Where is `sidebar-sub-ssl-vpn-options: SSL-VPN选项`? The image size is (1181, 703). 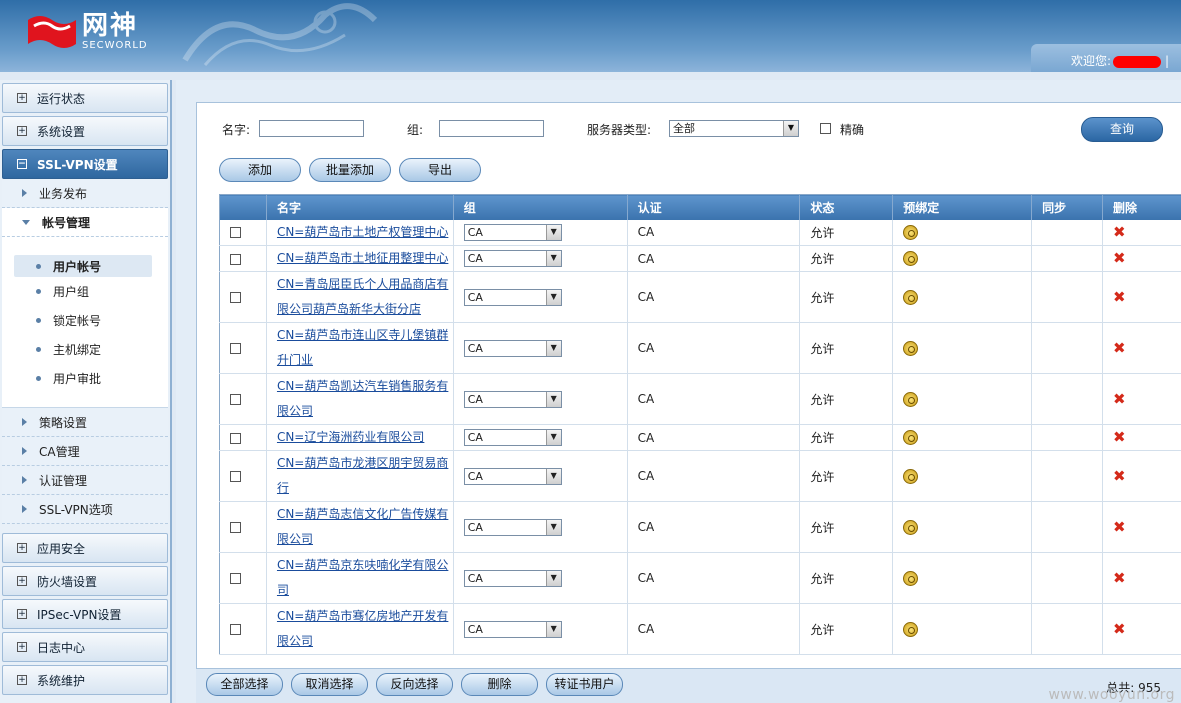 sidebar-sub-ssl-vpn-options: SSL-VPN选项 is located at coordinates (85, 509).